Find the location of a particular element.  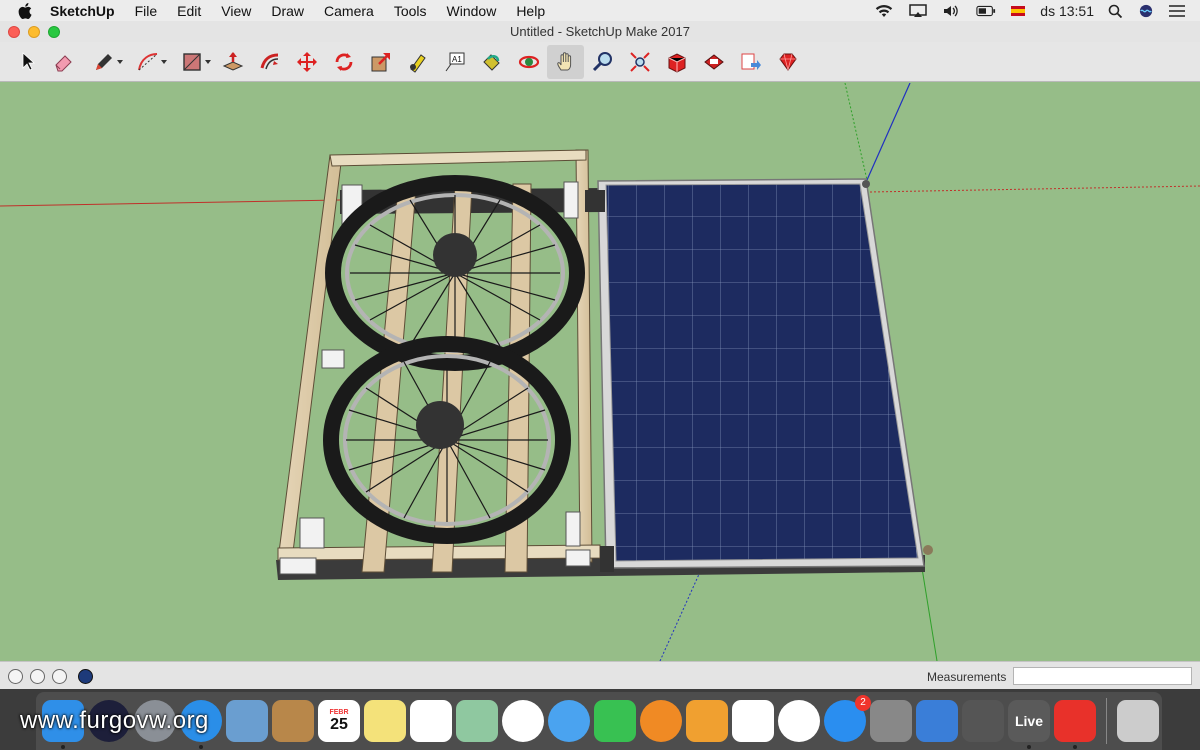

dock-numbers is located at coordinates (753, 721).